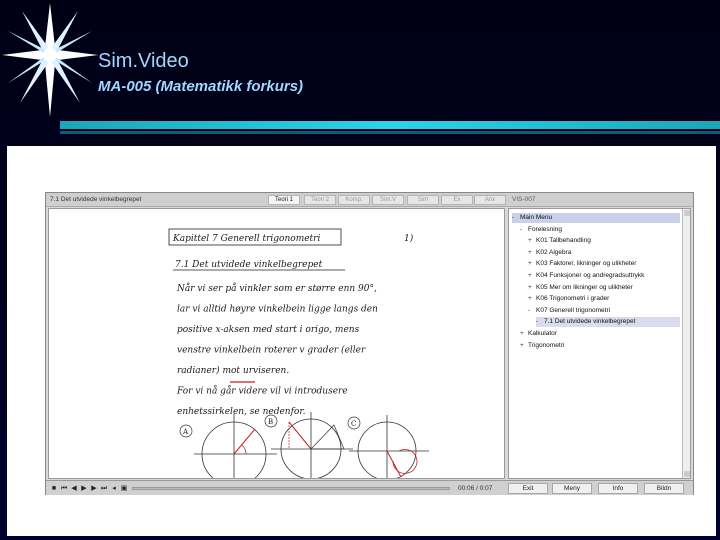 This screenshot has width=720, height=540. I want to click on menu-item-label: K01 Tallbehandling, so click(563, 241).